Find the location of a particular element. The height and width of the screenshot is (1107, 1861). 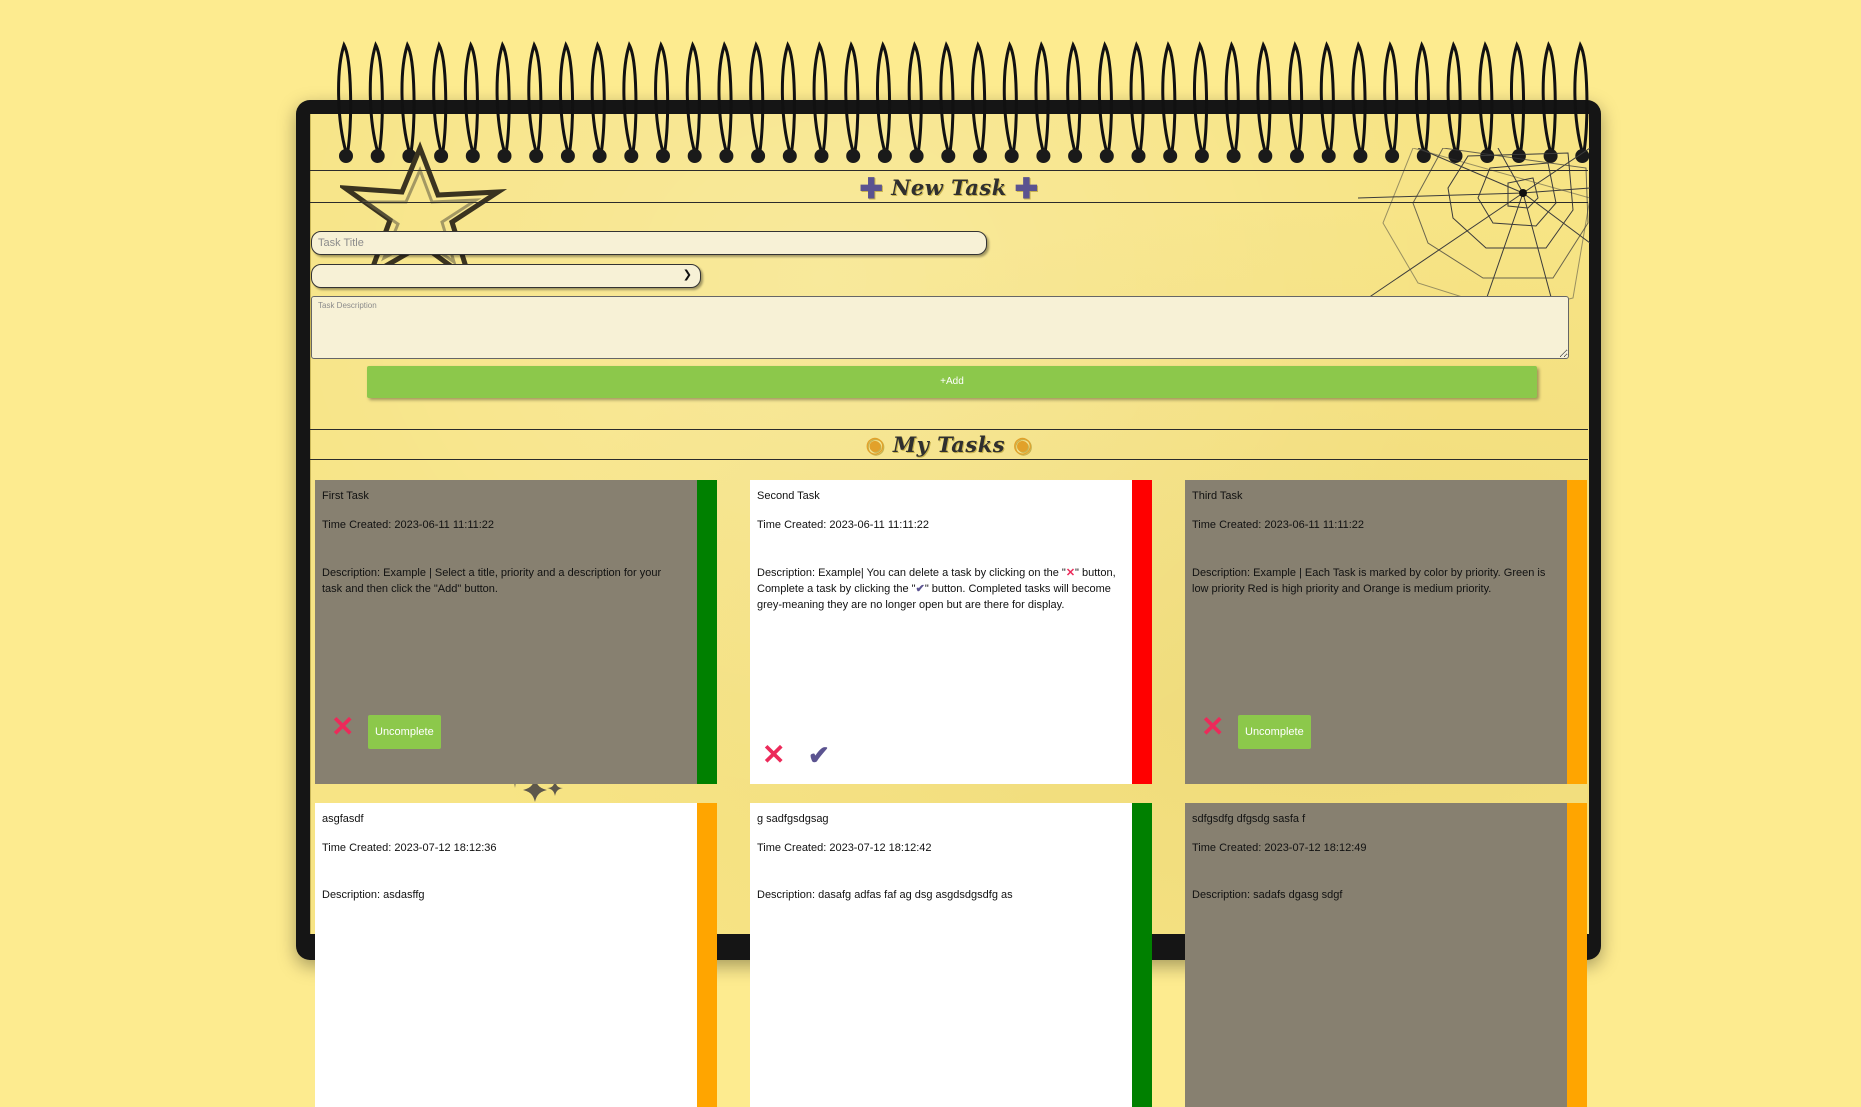

task-title-input is located at coordinates (649, 243).